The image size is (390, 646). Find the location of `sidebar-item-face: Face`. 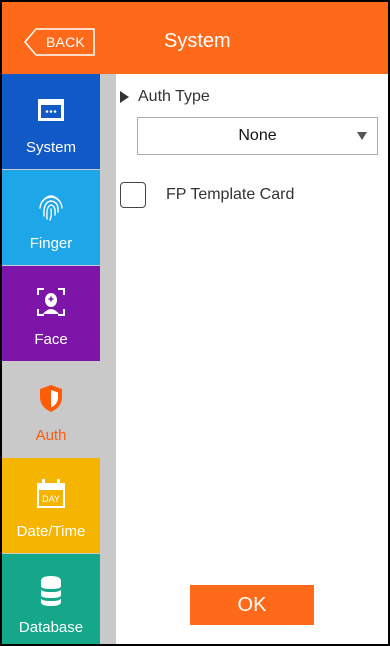

sidebar-item-face: Face is located at coordinates (51, 313).